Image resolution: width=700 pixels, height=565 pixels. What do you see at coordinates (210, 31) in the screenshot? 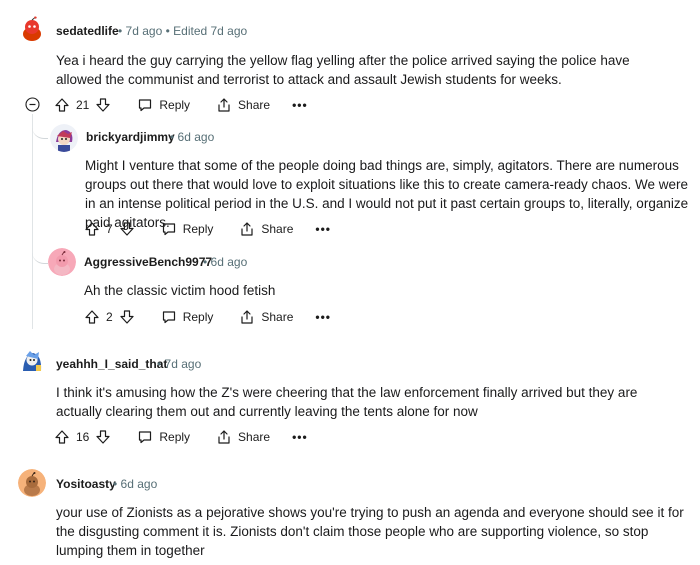
I see `edited-label: Edited 7d ago` at bounding box center [210, 31].